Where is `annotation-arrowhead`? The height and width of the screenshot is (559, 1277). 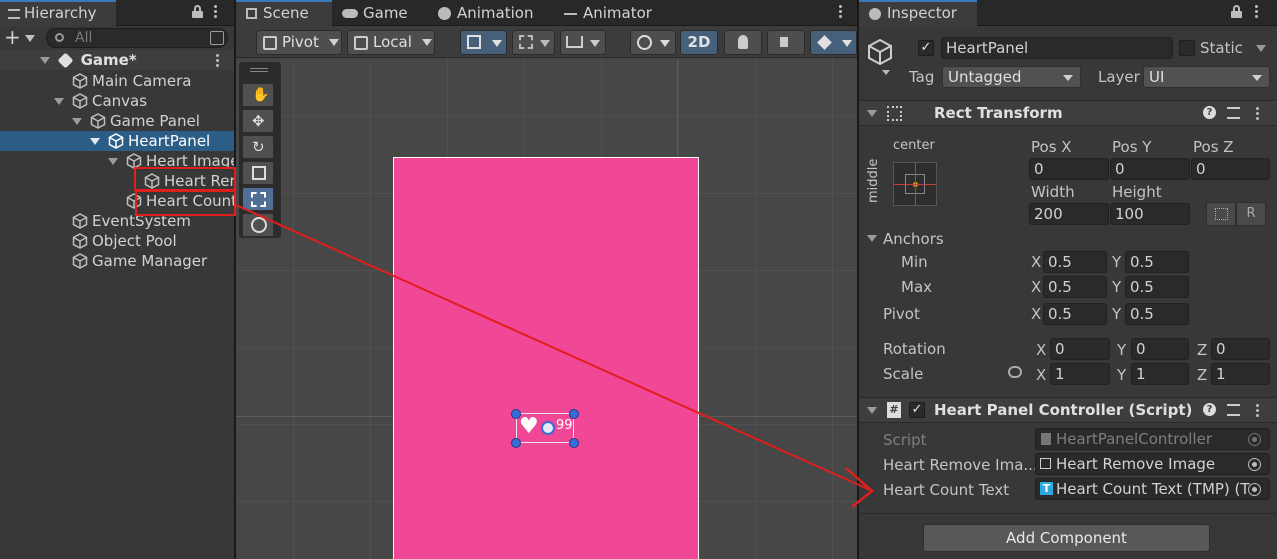
annotation-arrowhead is located at coordinates (859, 487).